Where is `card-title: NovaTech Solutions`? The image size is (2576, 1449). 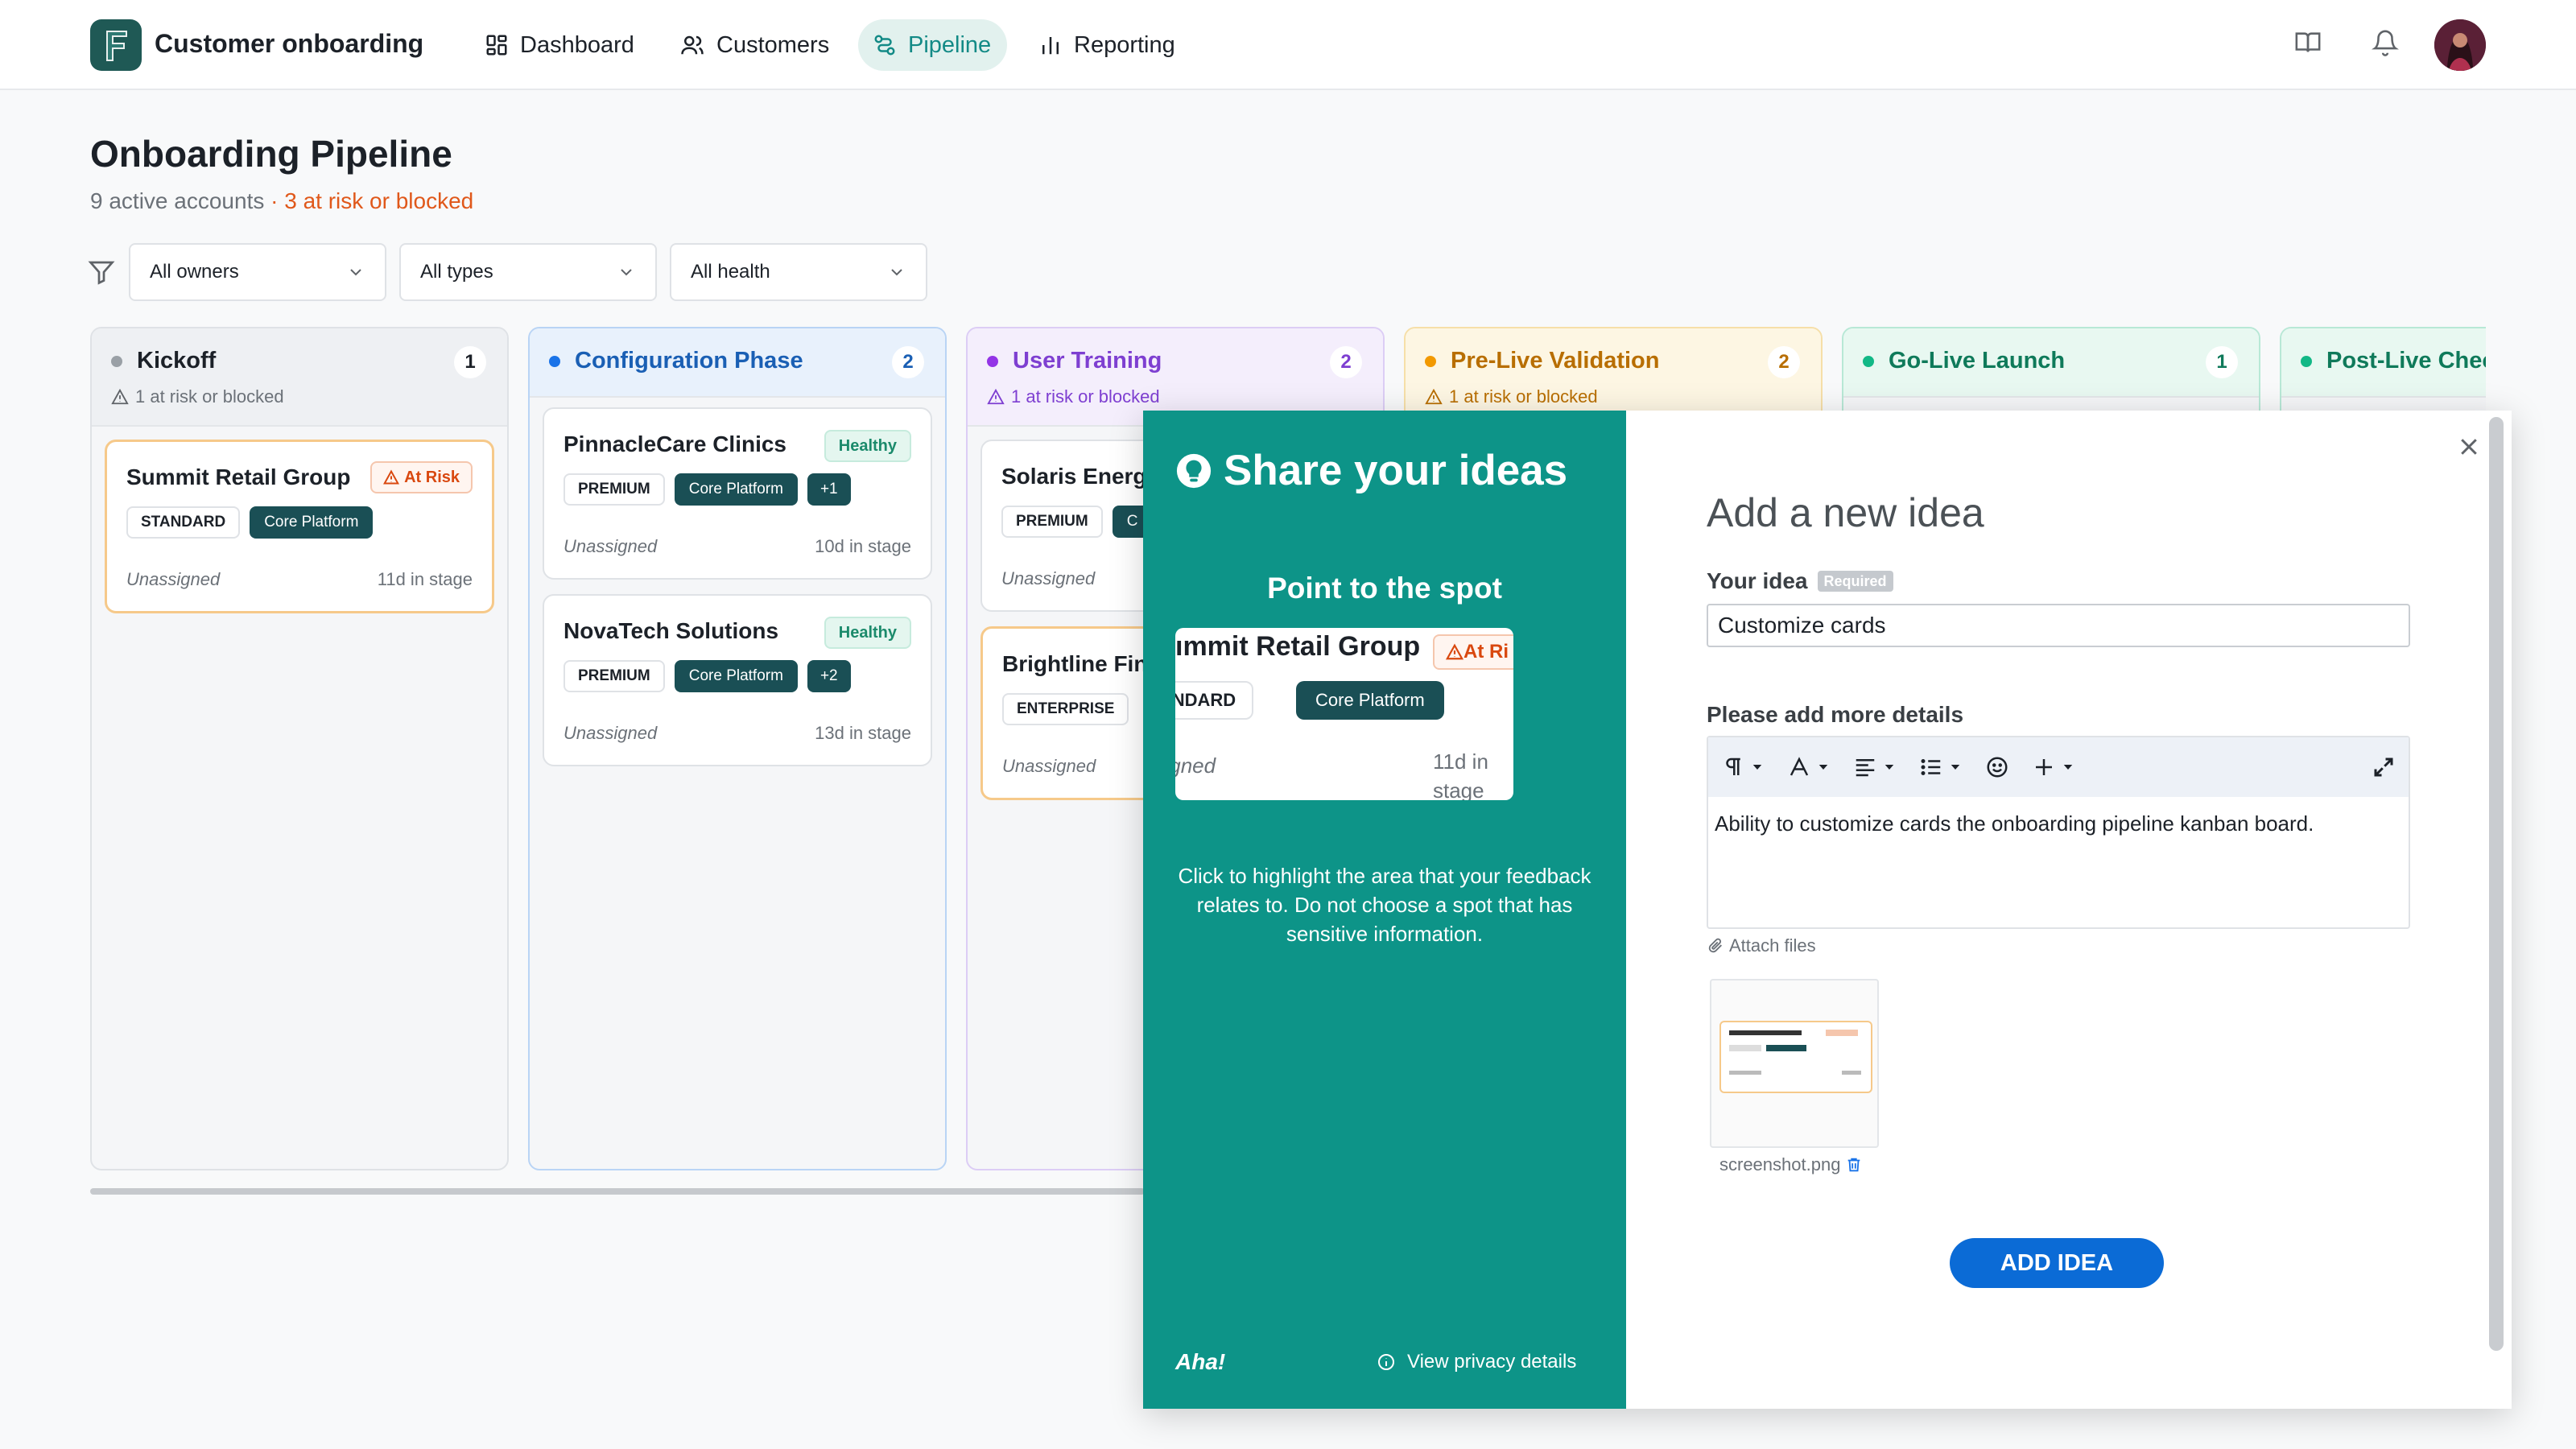
card-title: NovaTech Solutions is located at coordinates (671, 630).